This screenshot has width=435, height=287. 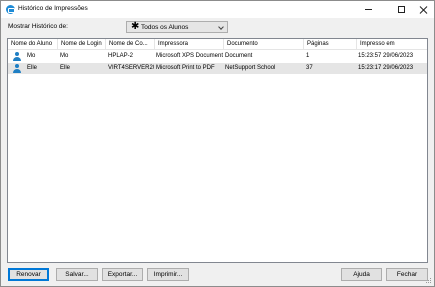 I want to click on column-header-login: Nome de Login, so click(x=82, y=44).